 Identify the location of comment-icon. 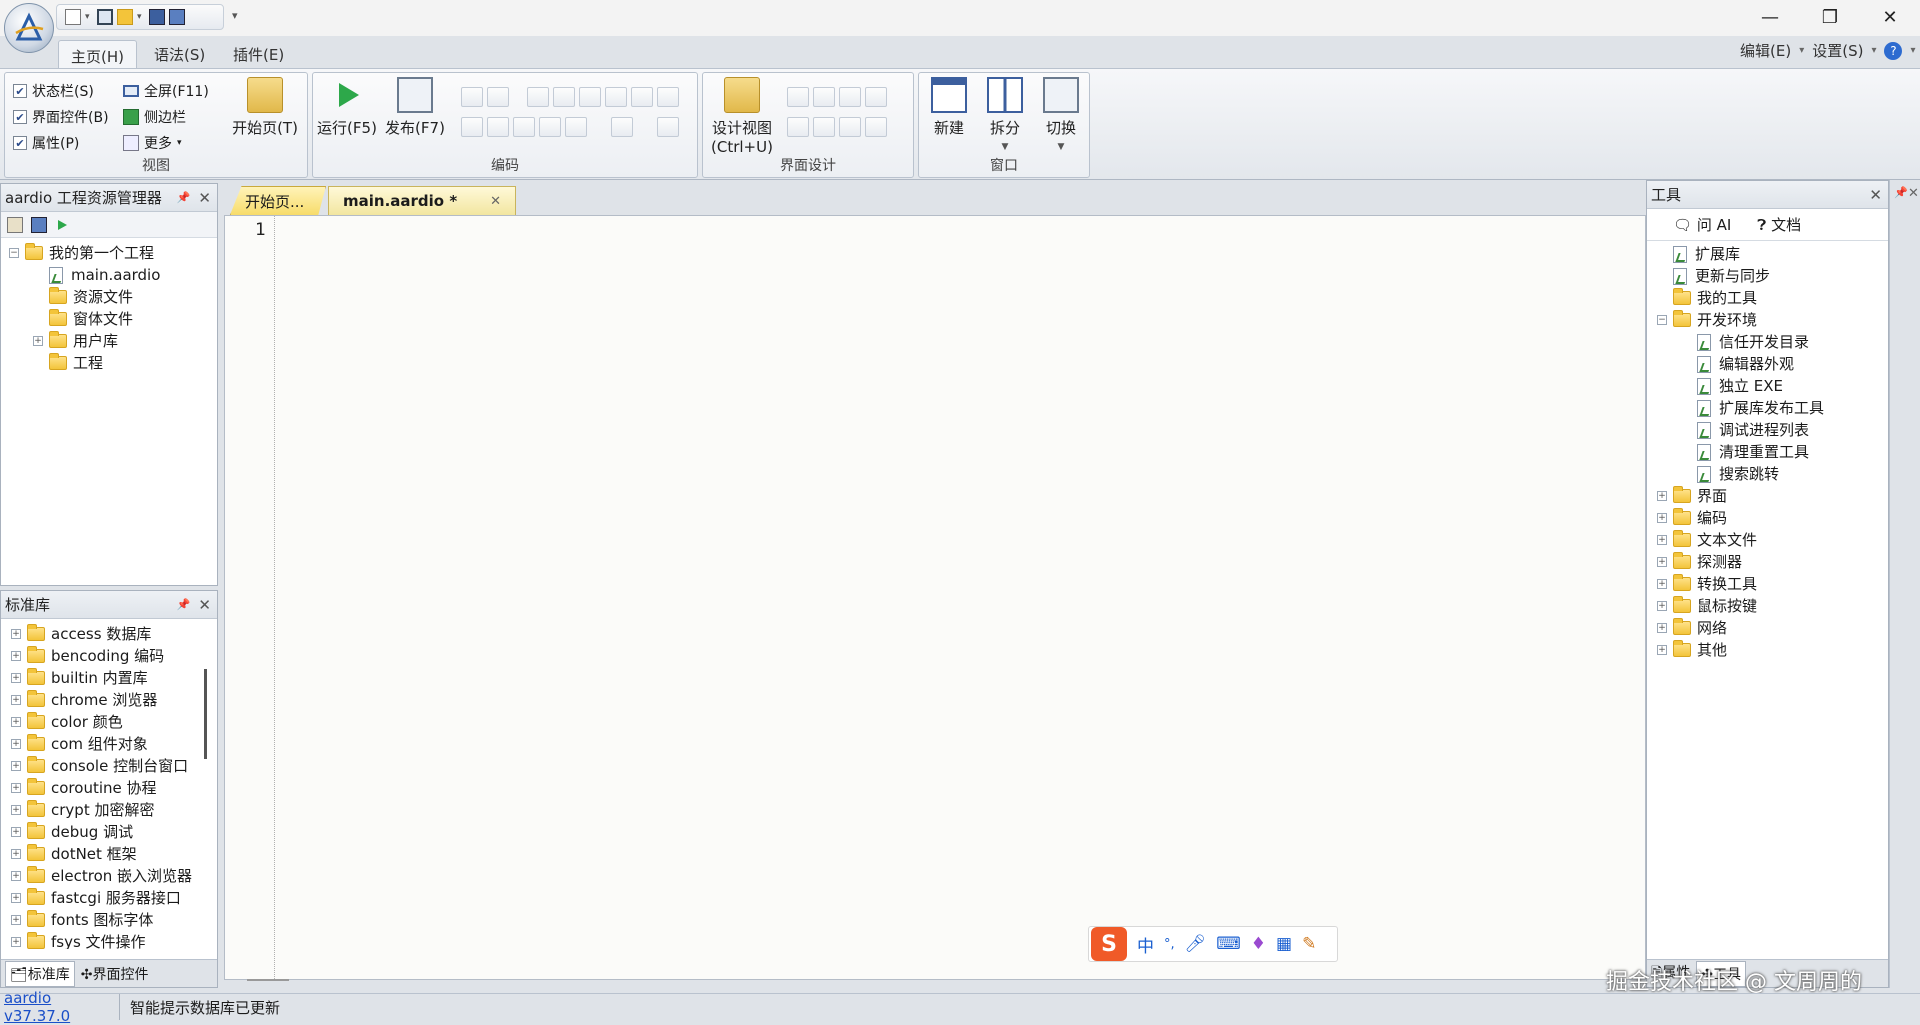
(472, 127).